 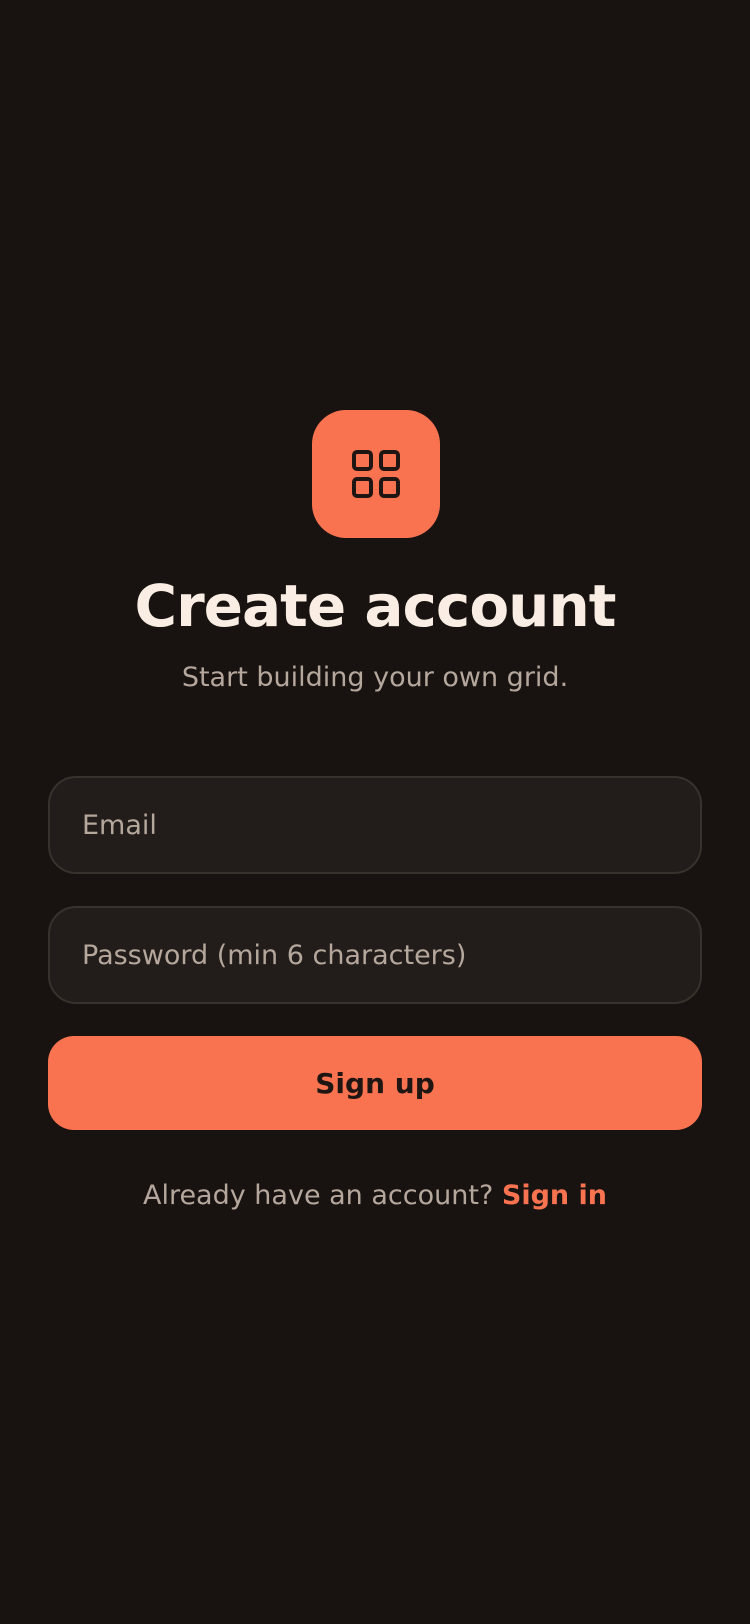 What do you see at coordinates (375, 606) in the screenshot?
I see `page-title: Create account` at bounding box center [375, 606].